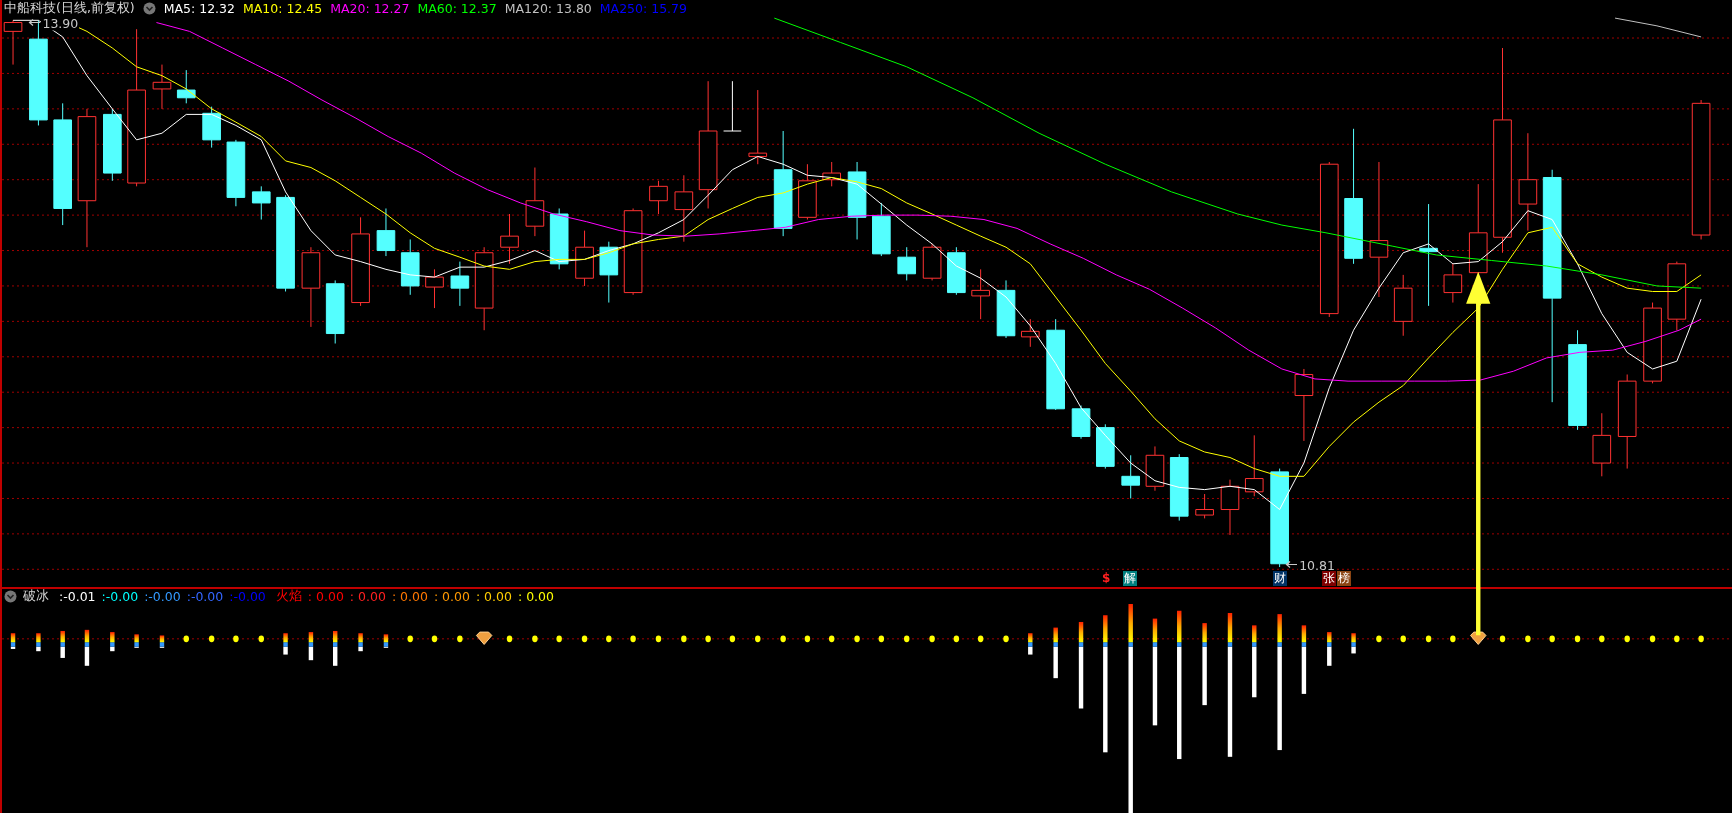 Image resolution: width=1732 pixels, height=813 pixels. I want to click on moving-average-value: MA20: 12.27, so click(370, 8).